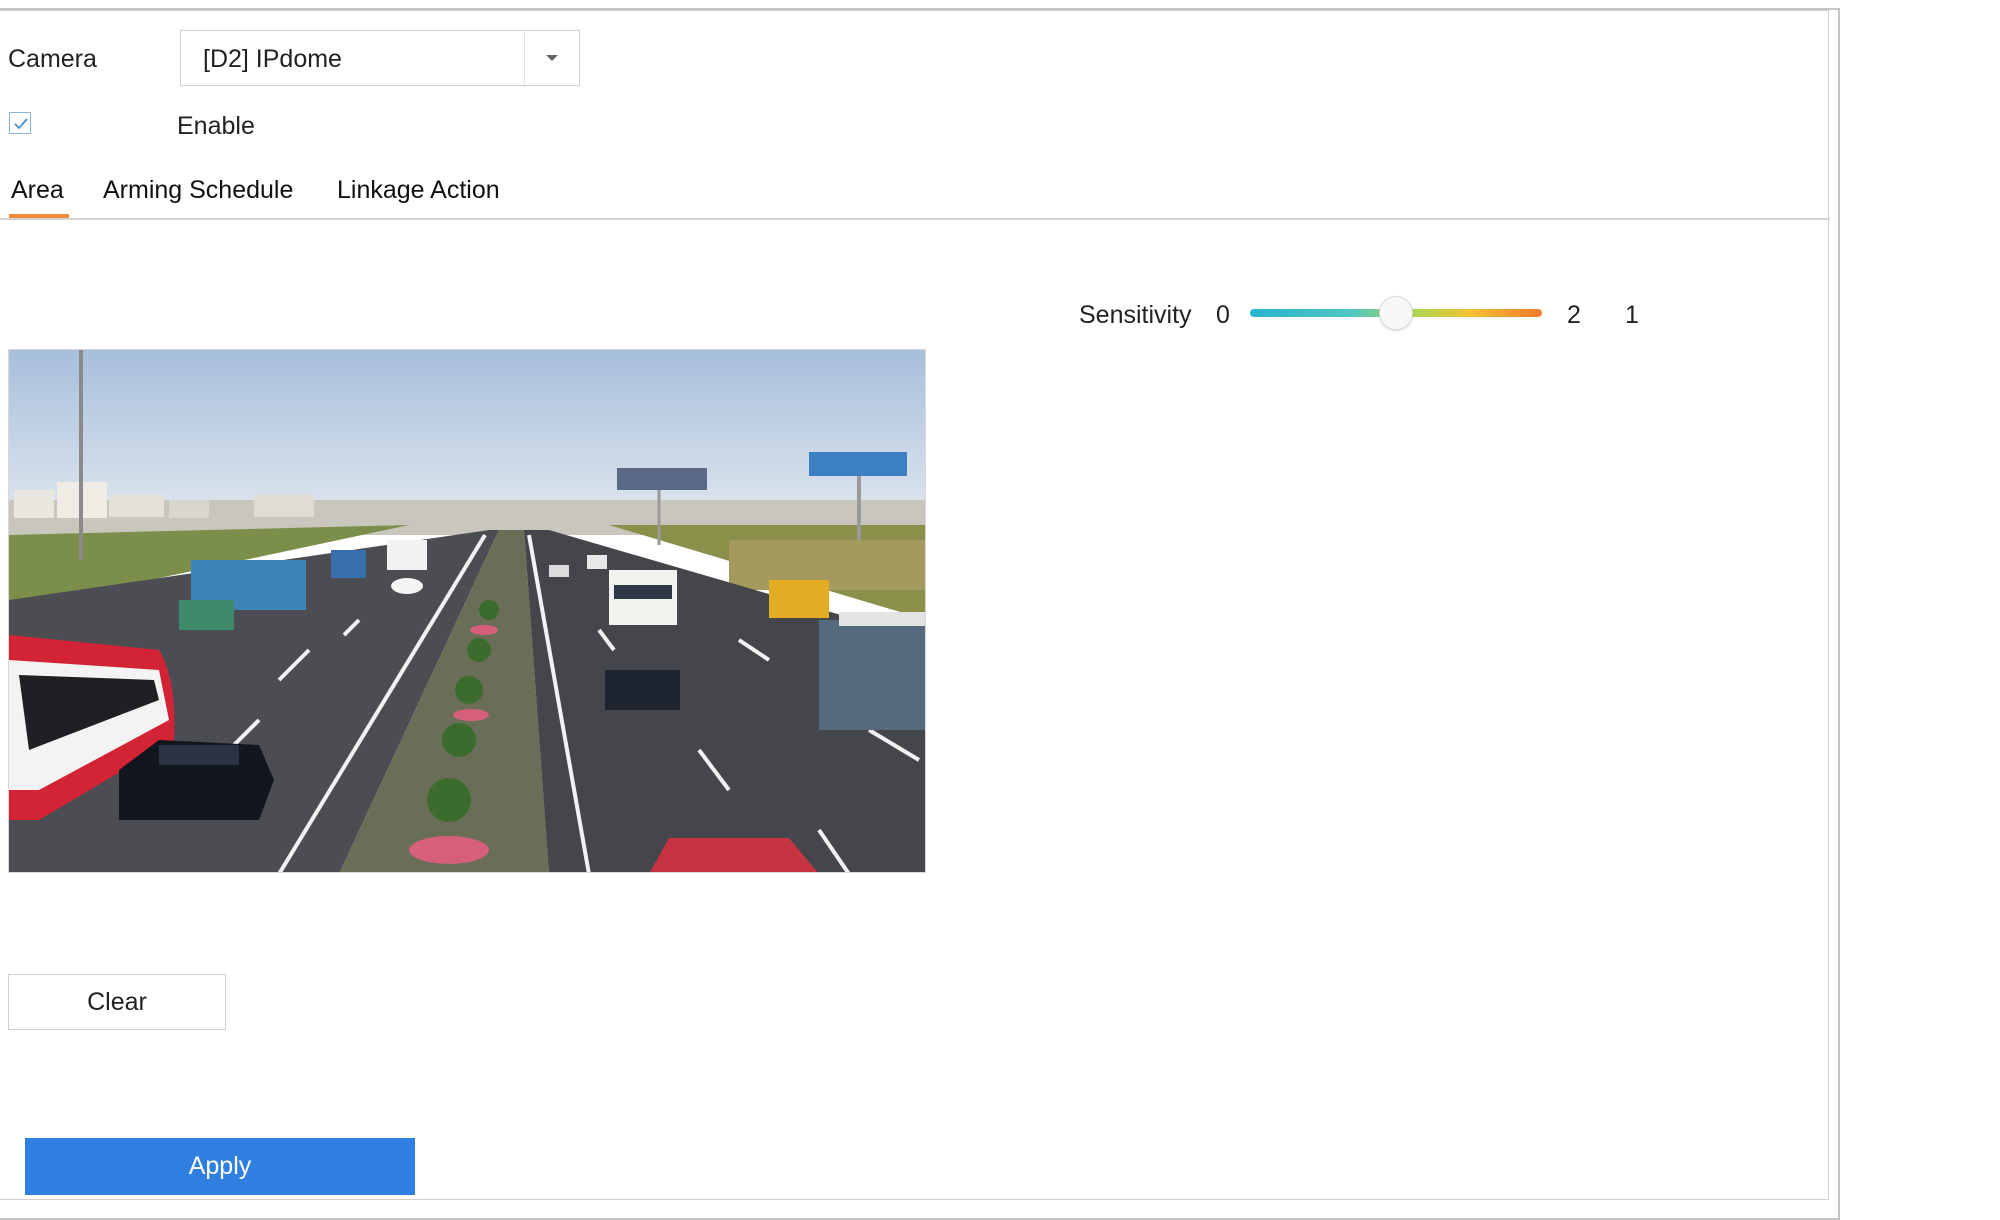 The width and height of the screenshot is (2000, 1220). What do you see at coordinates (1135, 315) in the screenshot?
I see `sensitivity-label: Sensitivity` at bounding box center [1135, 315].